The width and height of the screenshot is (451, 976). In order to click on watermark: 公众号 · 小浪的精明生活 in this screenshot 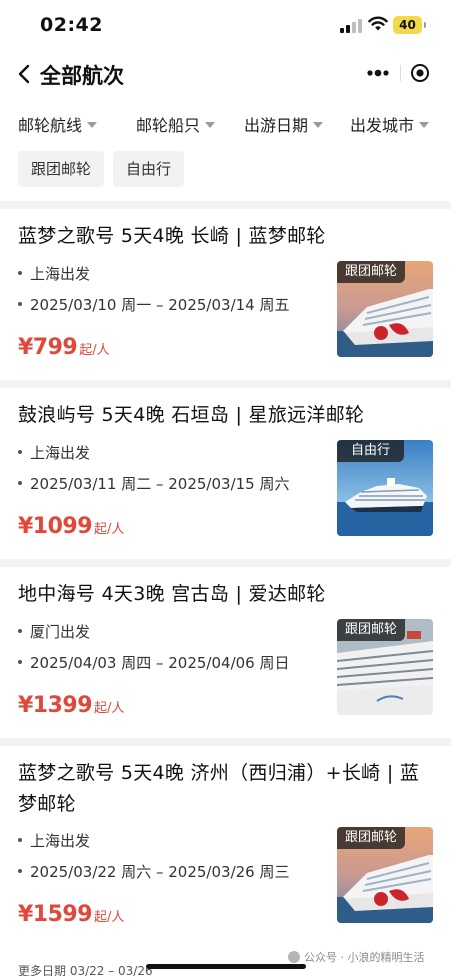, I will do `click(356, 957)`.